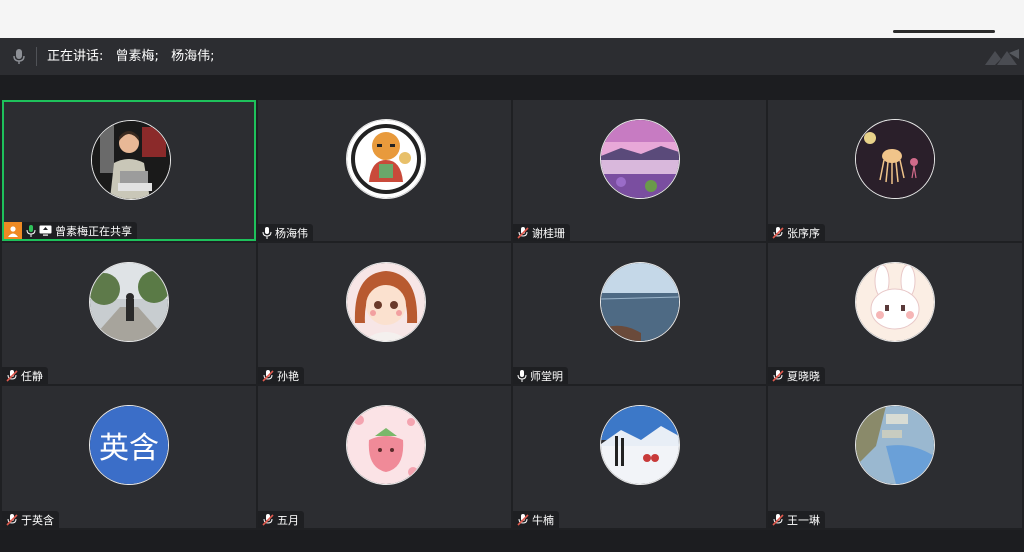  I want to click on participant-tile: 牛楠, so click(639, 457).